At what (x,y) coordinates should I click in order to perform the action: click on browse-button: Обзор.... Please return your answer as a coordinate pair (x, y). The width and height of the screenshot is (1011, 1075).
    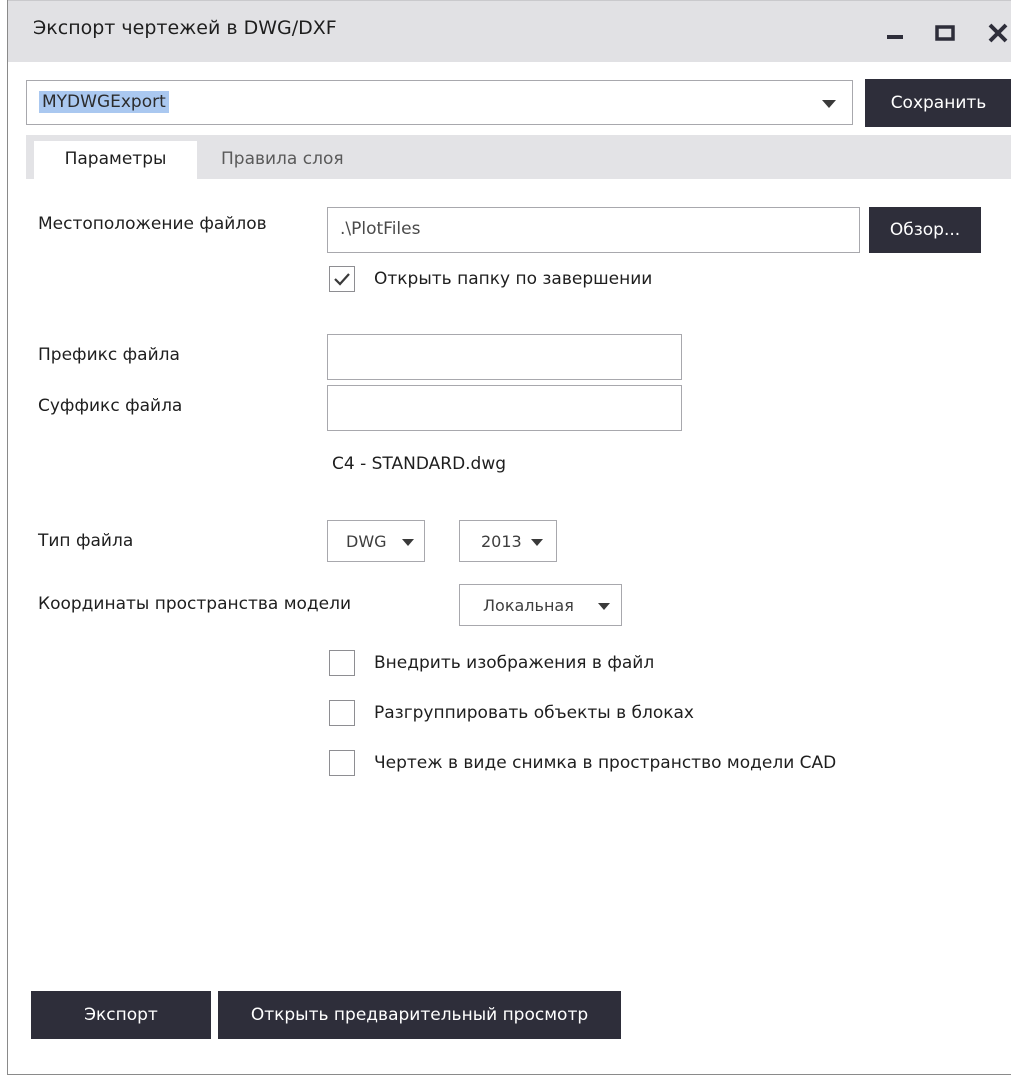
    Looking at the image, I should click on (925, 230).